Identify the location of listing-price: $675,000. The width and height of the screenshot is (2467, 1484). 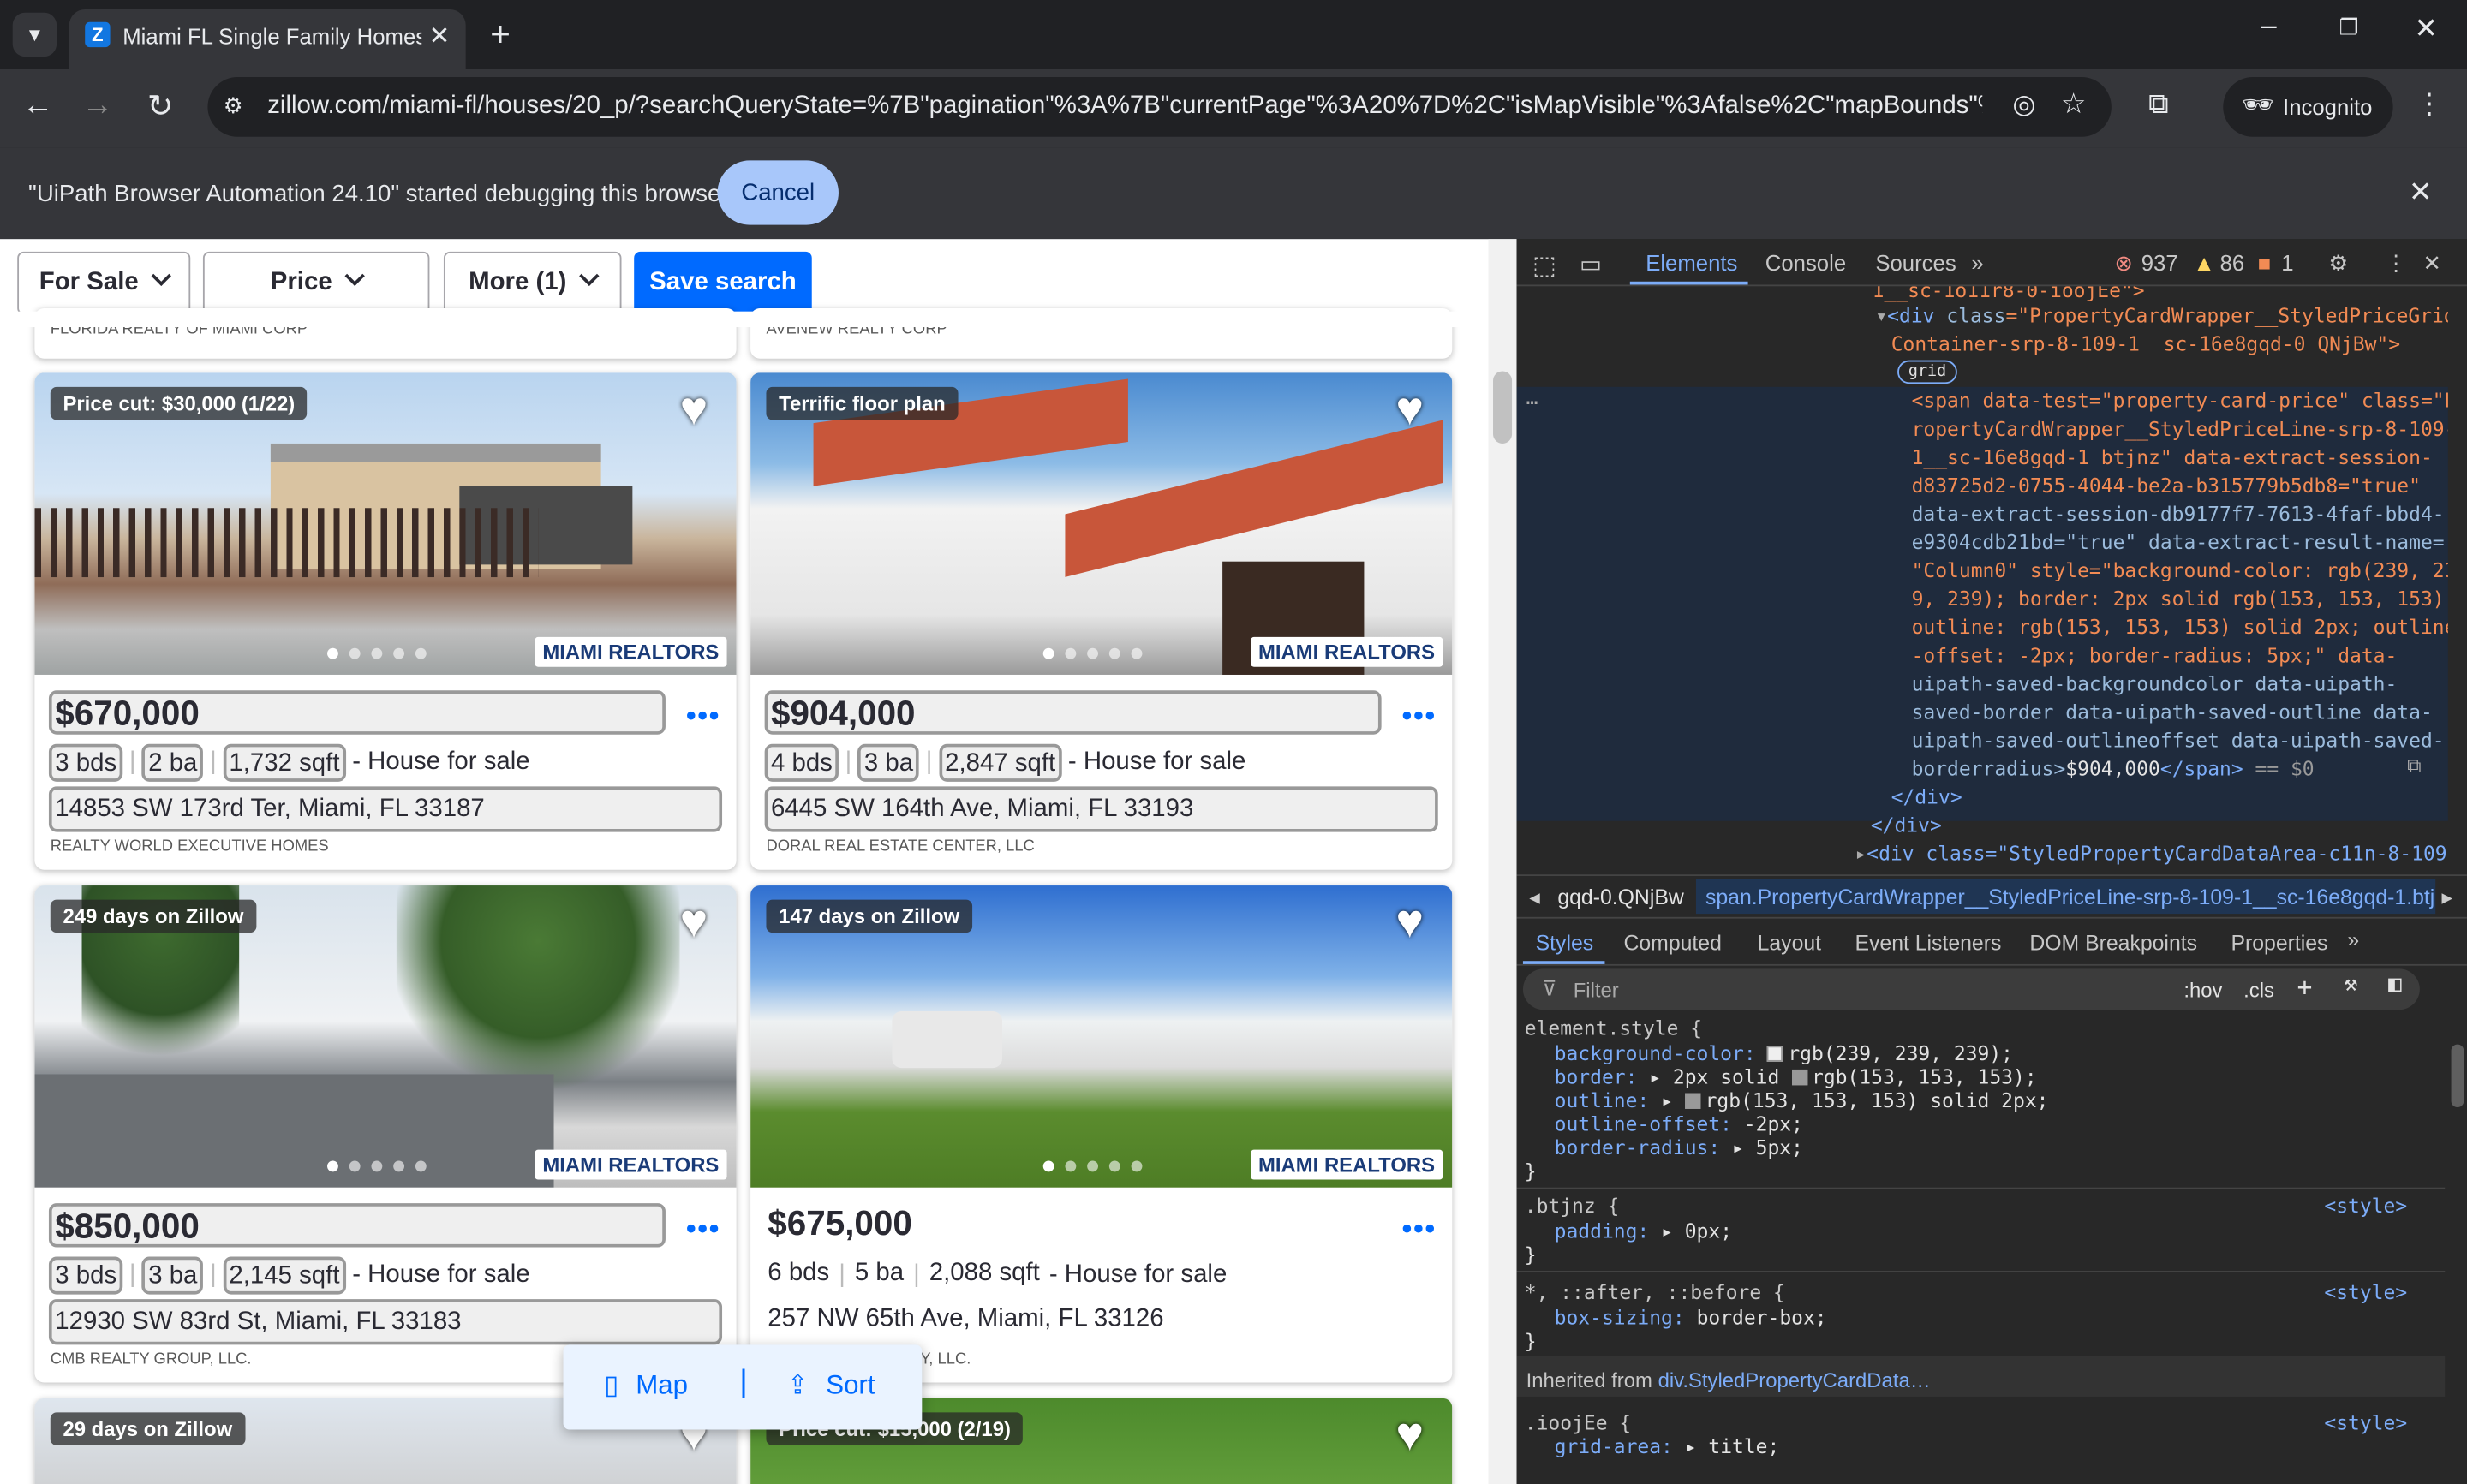
(840, 1223).